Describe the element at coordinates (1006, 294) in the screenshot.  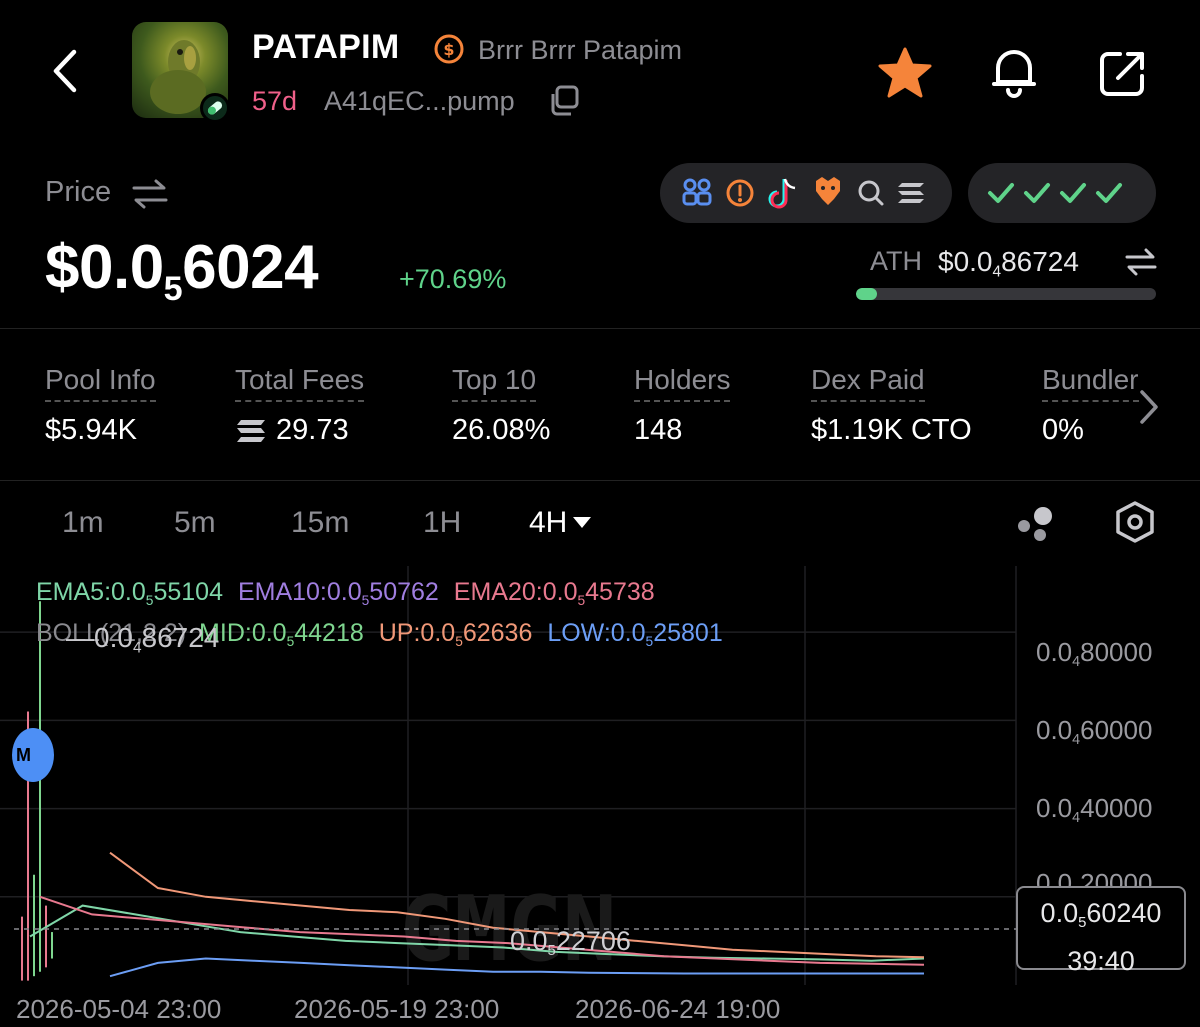
I see `ath-progress-bar` at that location.